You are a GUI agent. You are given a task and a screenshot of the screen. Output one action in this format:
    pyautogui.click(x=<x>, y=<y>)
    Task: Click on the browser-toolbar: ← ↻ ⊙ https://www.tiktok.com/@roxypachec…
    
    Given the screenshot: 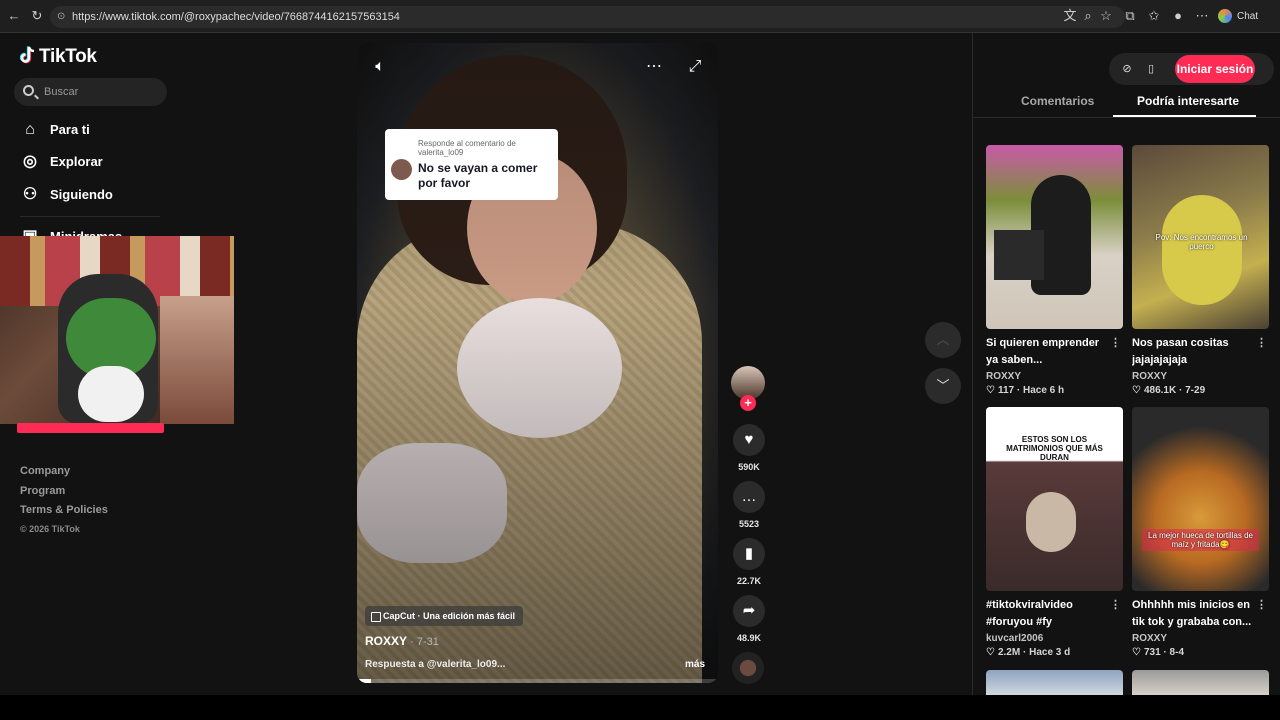 What is the action you would take?
    pyautogui.click(x=640, y=16)
    